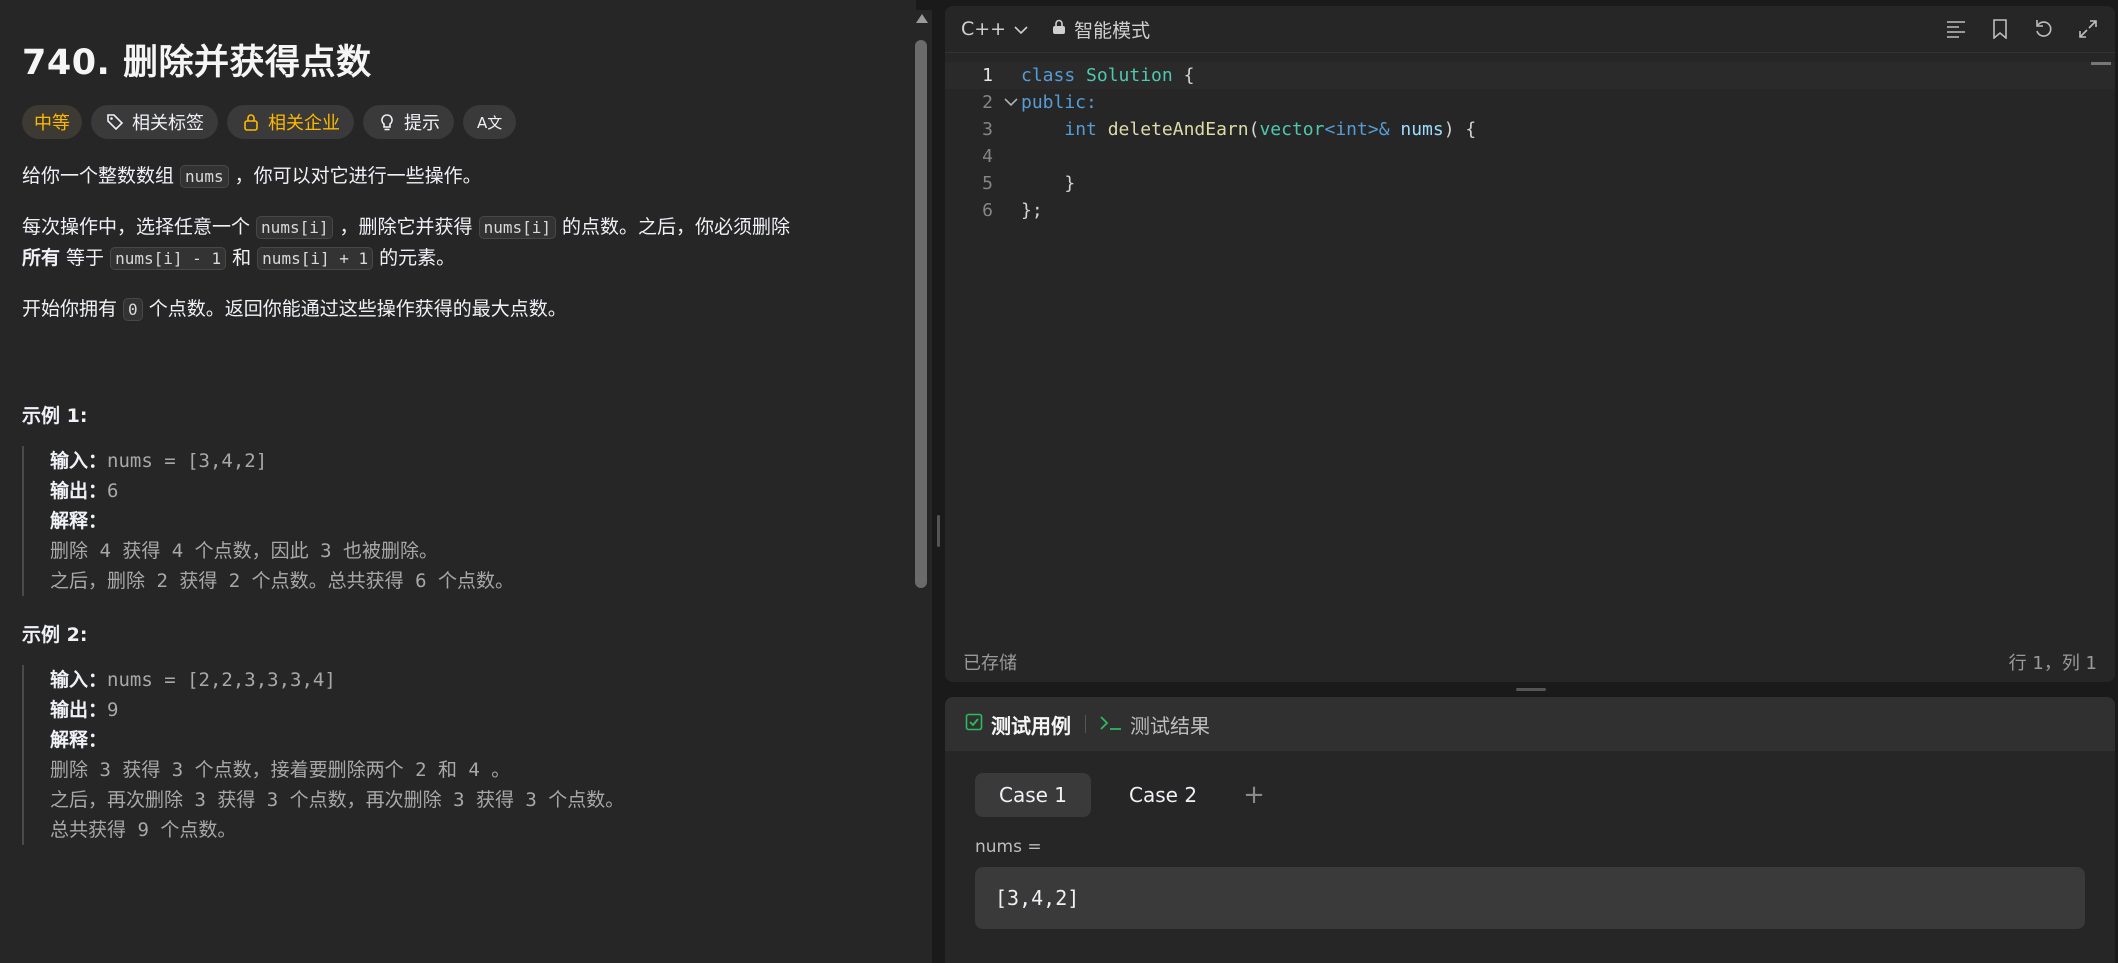 Image resolution: width=2118 pixels, height=963 pixels. I want to click on add-case-button: +, so click(1254, 795).